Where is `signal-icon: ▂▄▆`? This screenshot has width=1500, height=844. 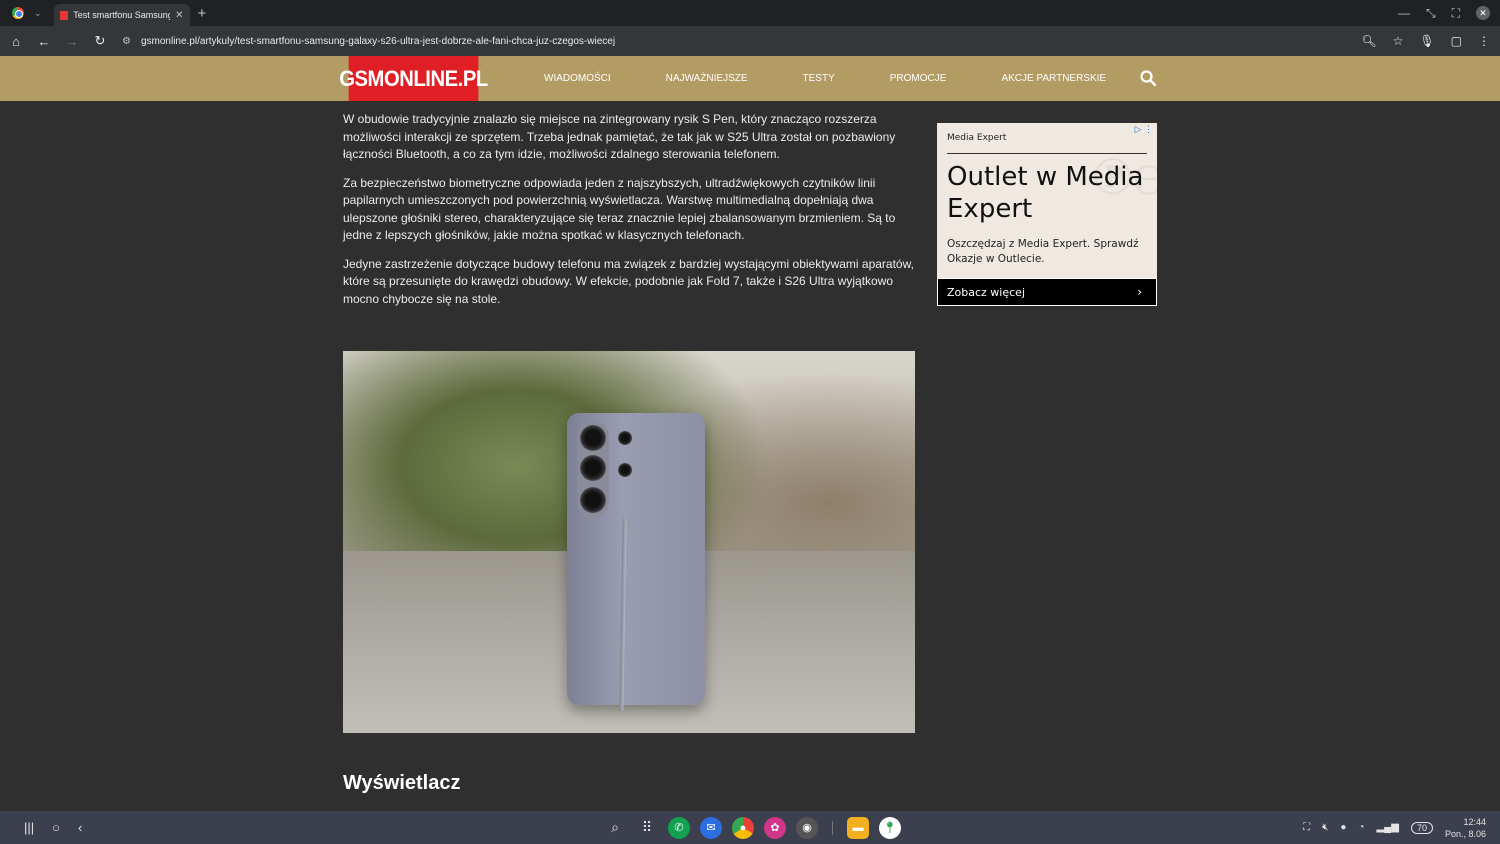
signal-icon: ▂▄▆ is located at coordinates (1387, 827).